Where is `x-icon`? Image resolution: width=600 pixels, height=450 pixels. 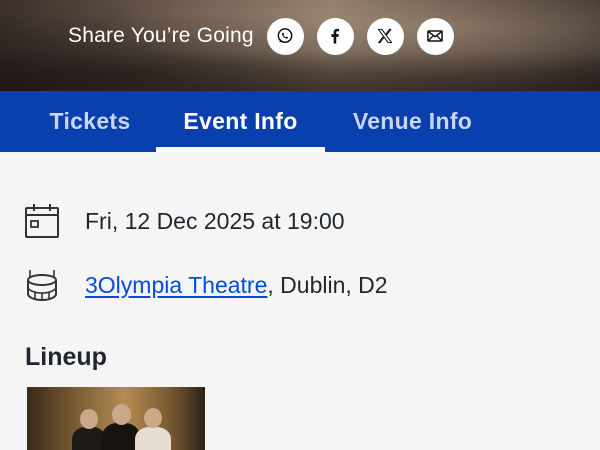
x-icon is located at coordinates (385, 36).